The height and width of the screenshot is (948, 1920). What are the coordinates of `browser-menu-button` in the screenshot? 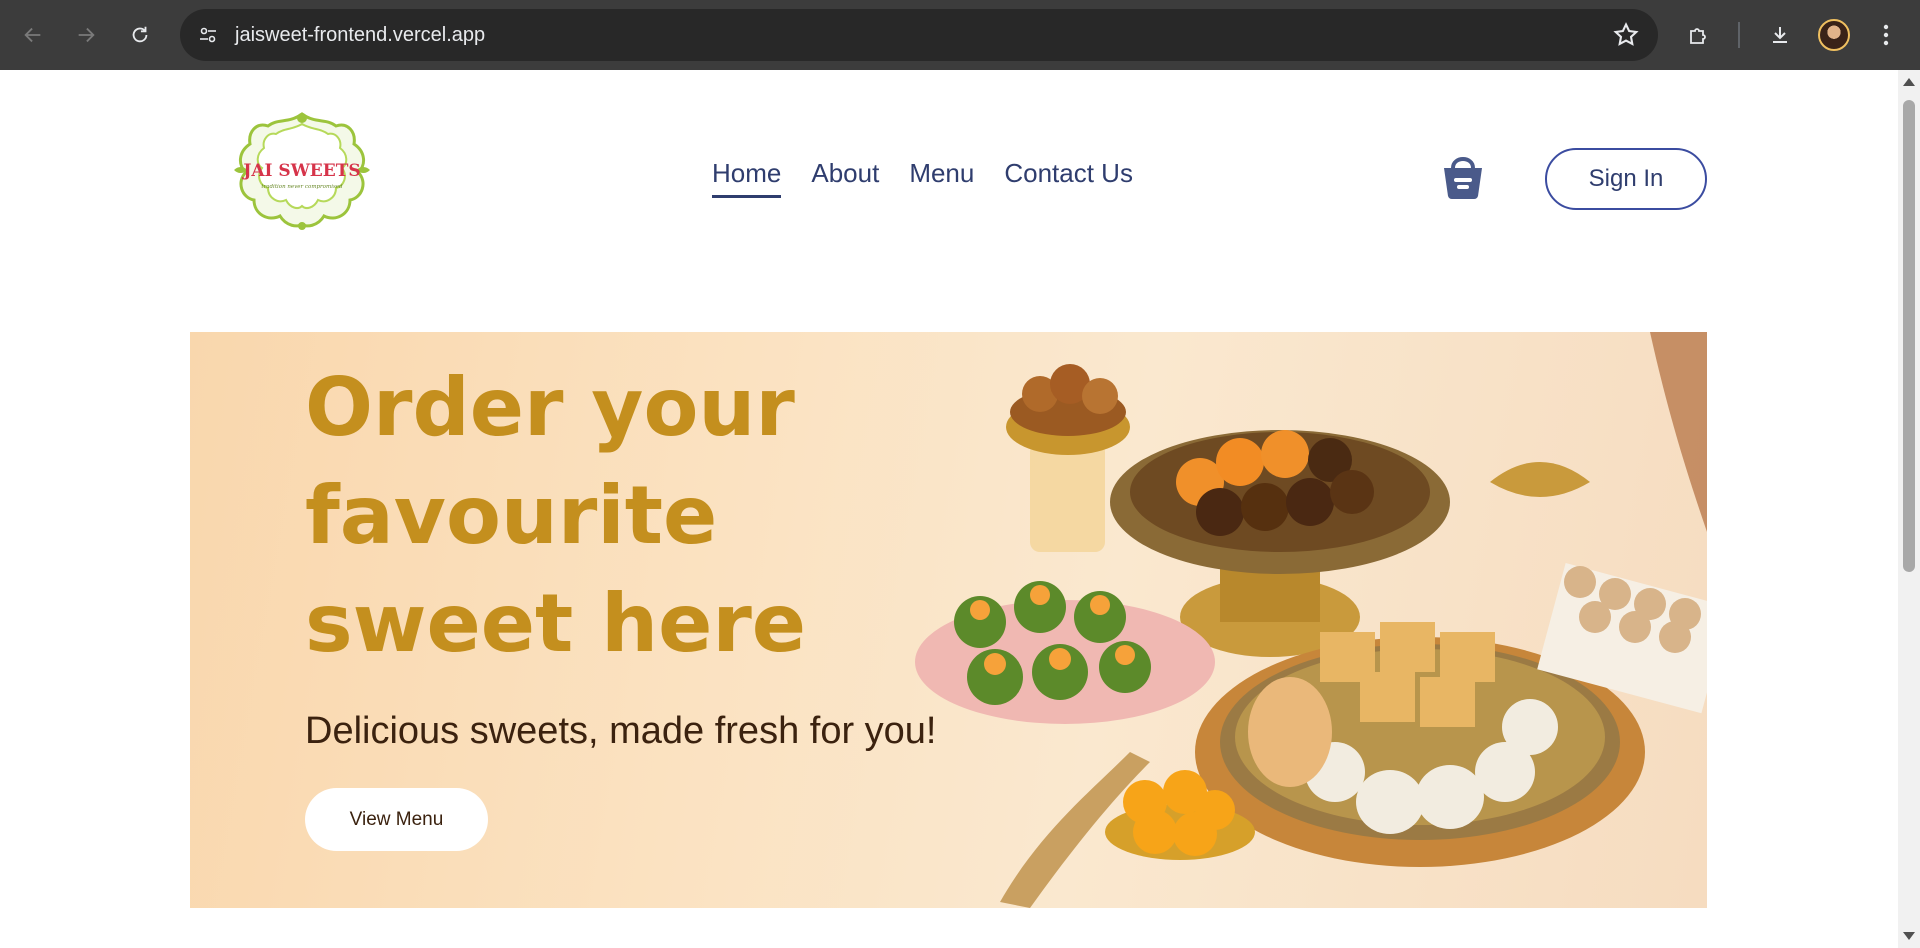 It's located at (1886, 35).